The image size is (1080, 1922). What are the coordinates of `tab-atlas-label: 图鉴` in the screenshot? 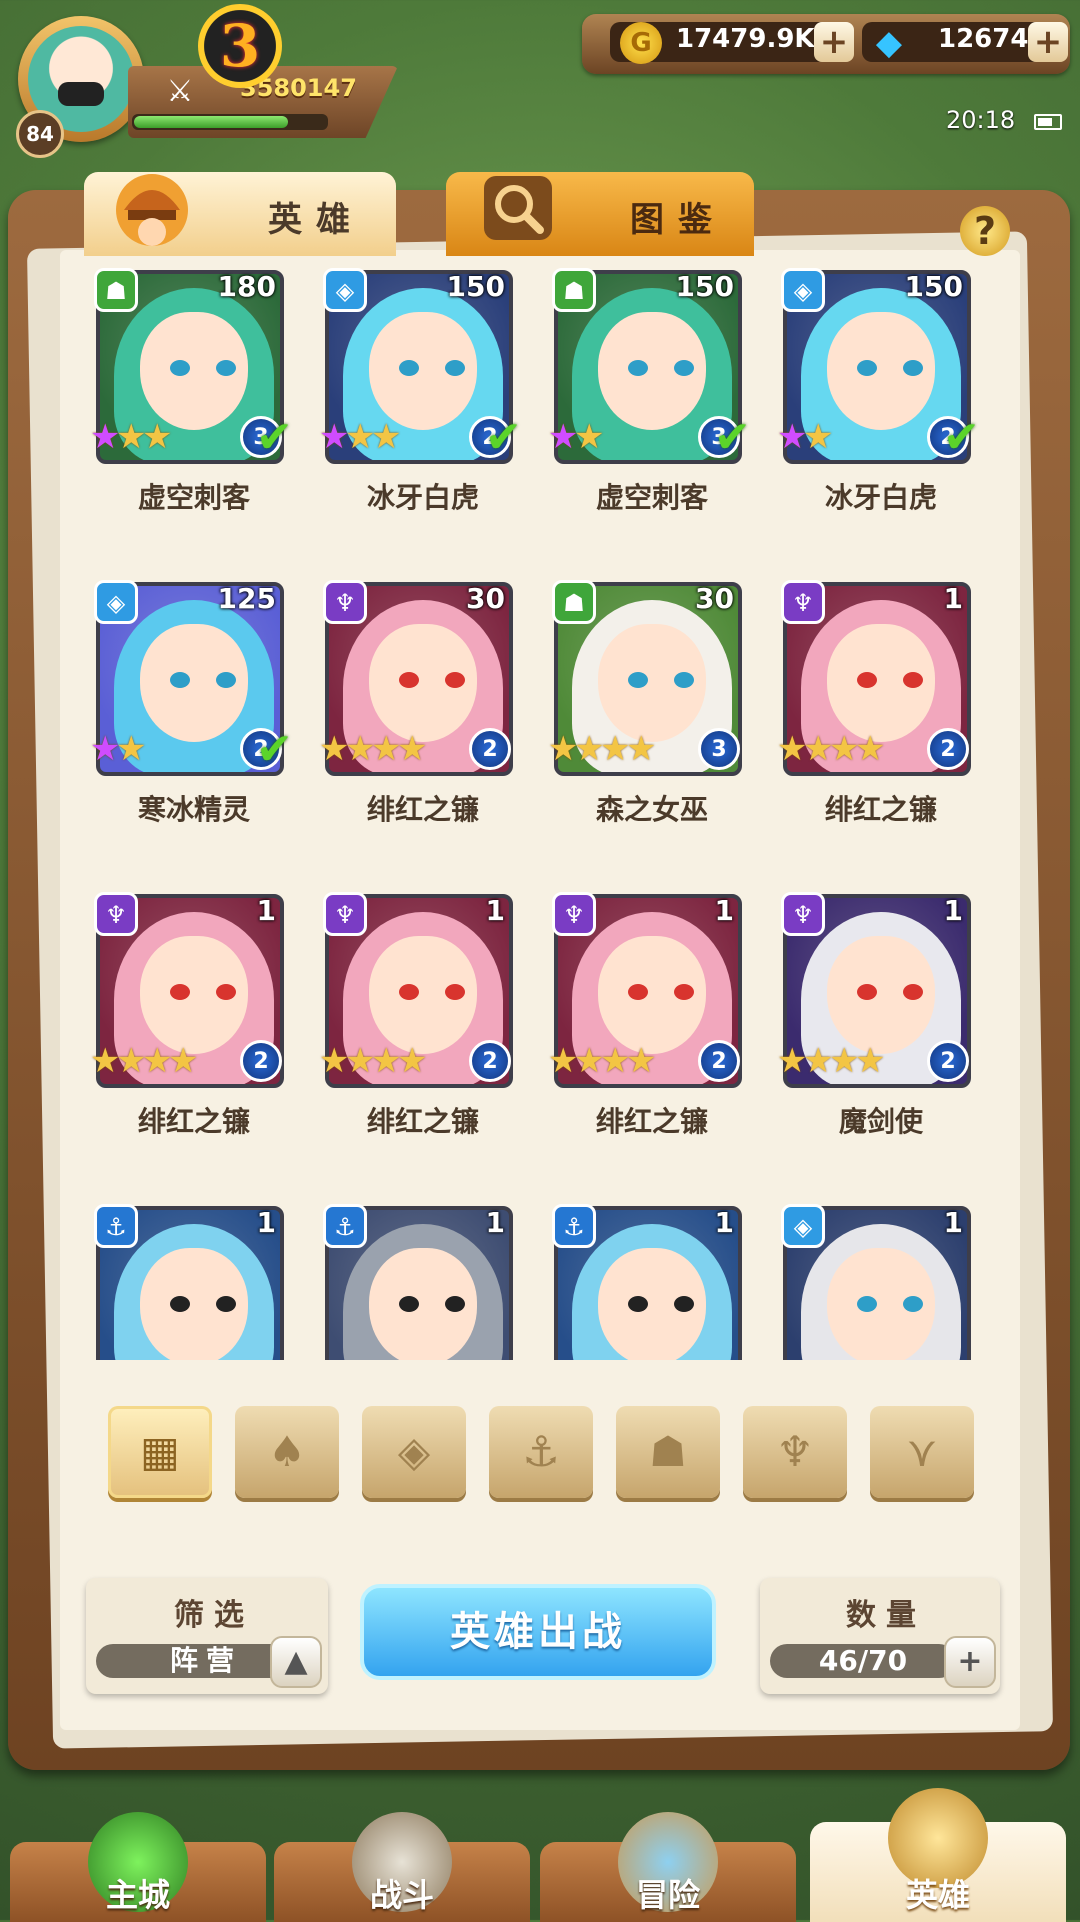 It's located at (678, 220).